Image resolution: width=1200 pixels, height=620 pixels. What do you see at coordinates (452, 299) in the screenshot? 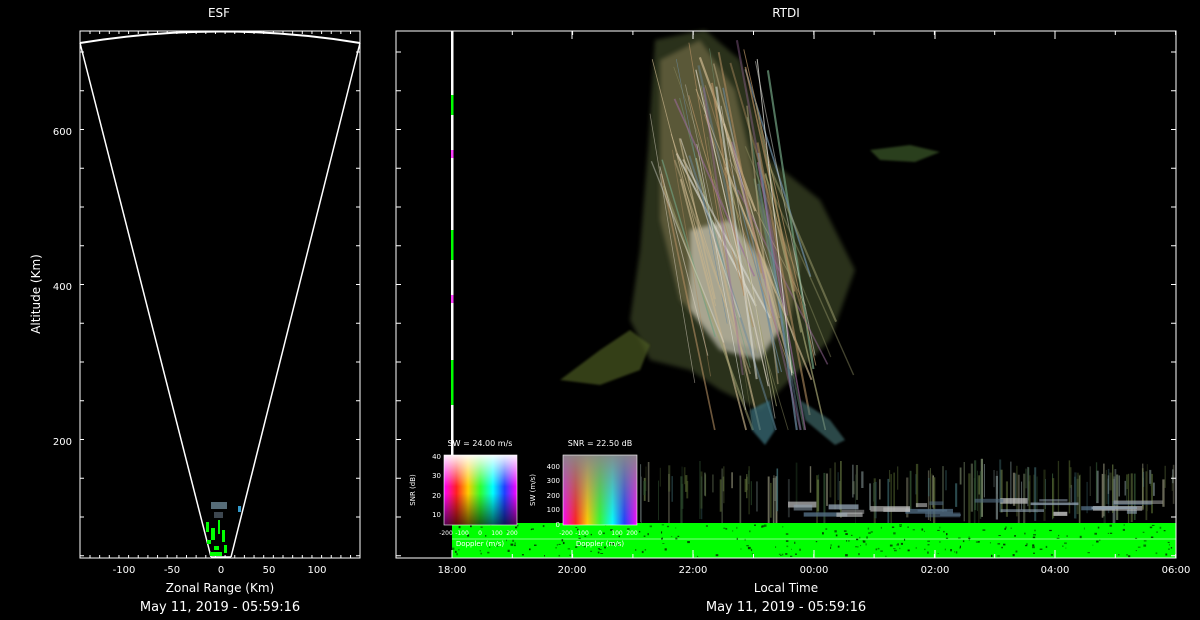
I see `rtdi-start-marker-segment` at bounding box center [452, 299].